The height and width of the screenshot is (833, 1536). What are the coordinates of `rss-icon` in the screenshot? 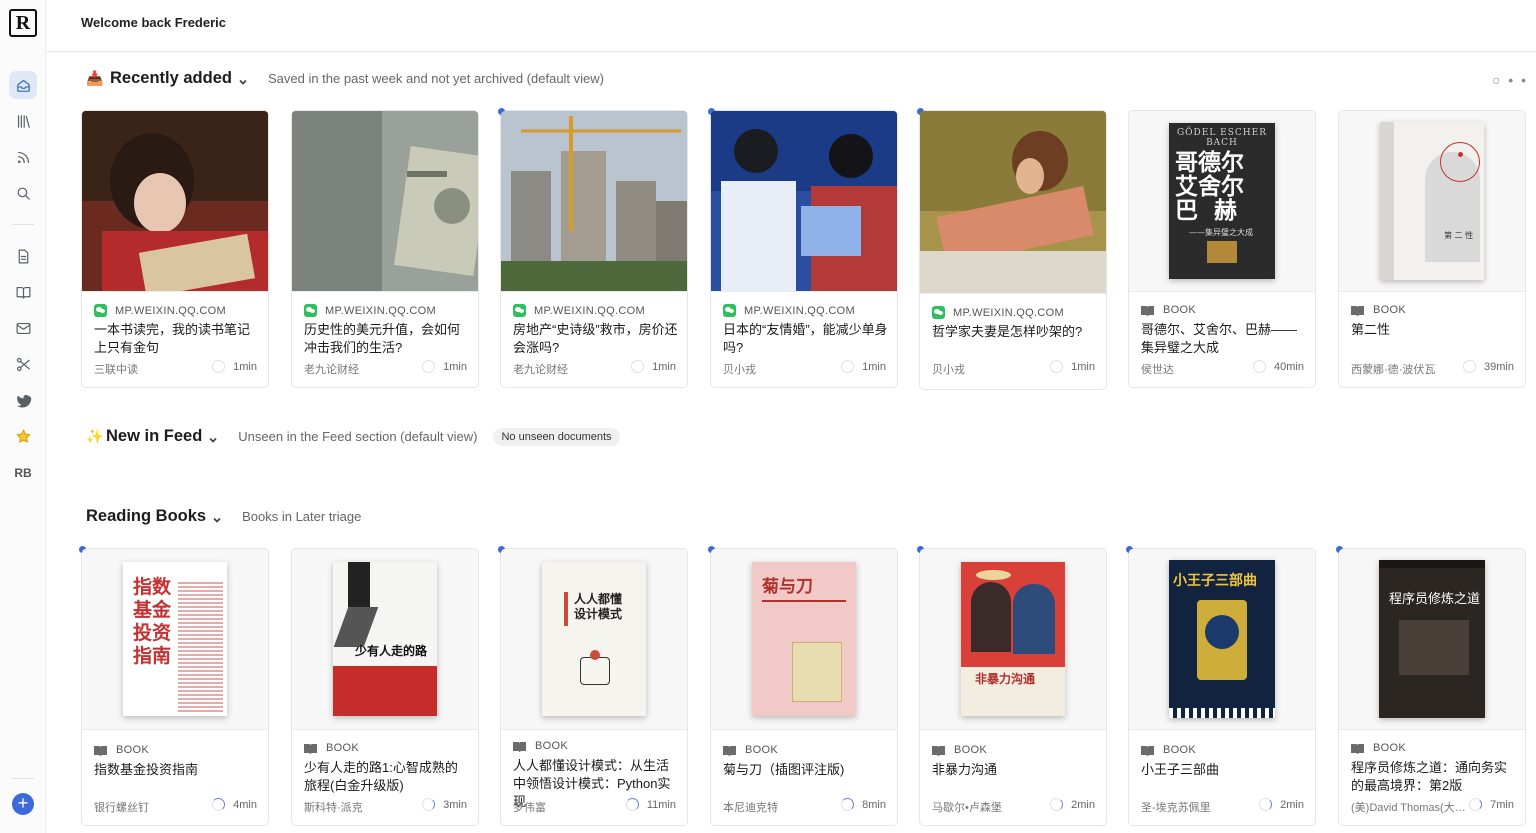 It's located at (23, 157).